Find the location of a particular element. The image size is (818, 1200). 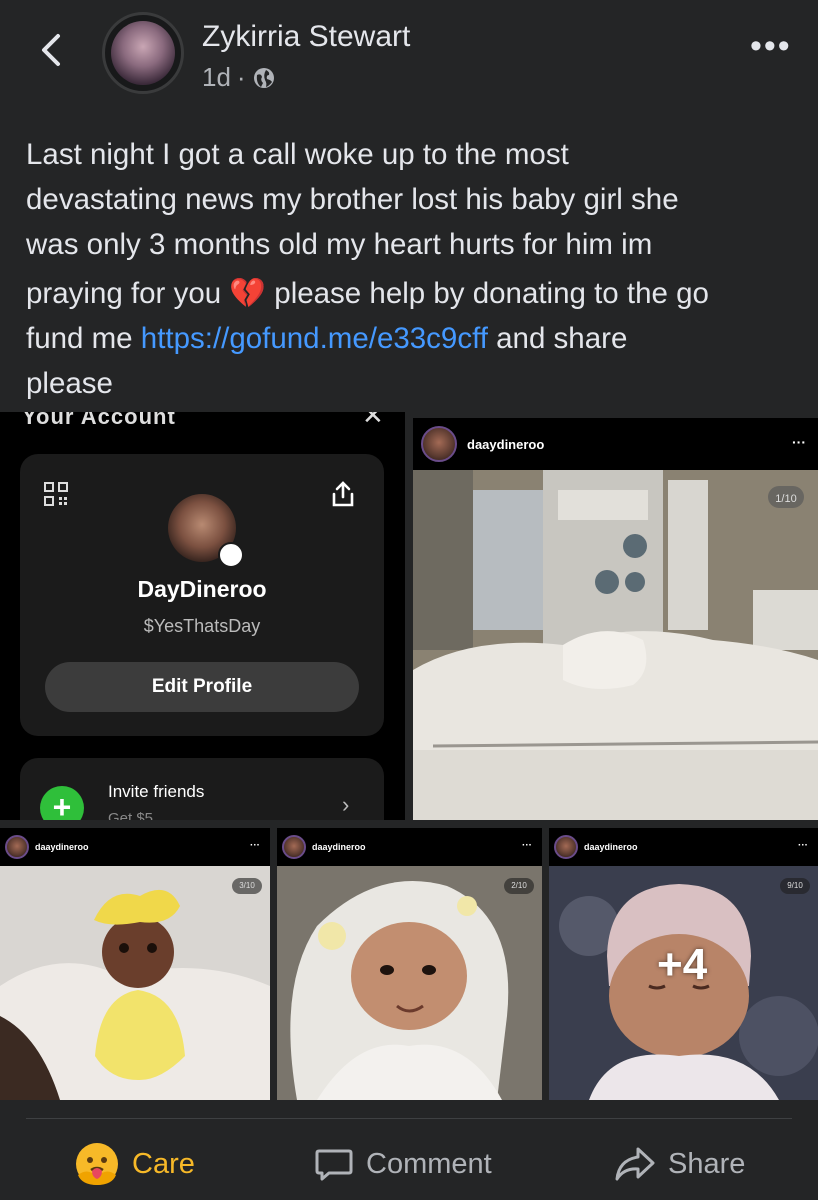

edit-profile-button: Edit Profile is located at coordinates (202, 687).